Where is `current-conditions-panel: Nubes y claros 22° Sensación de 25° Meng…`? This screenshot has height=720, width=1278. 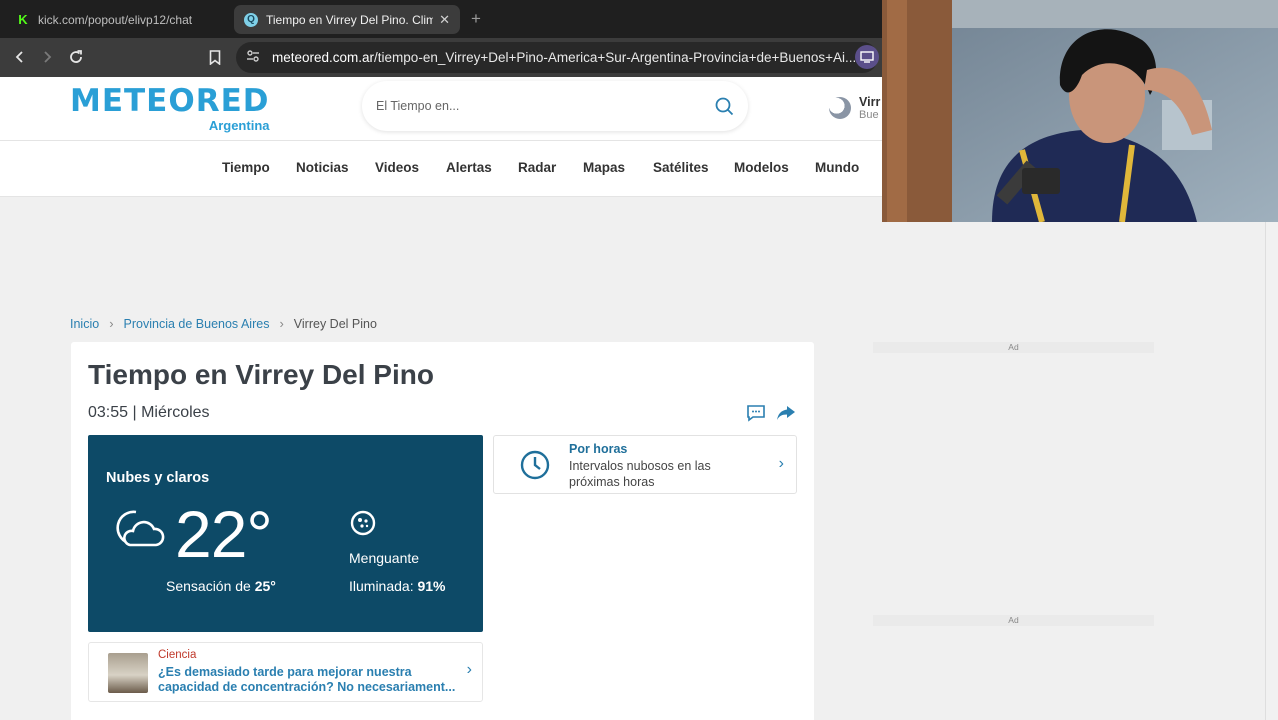 current-conditions-panel: Nubes y claros 22° Sensación de 25° Meng… is located at coordinates (285, 533).